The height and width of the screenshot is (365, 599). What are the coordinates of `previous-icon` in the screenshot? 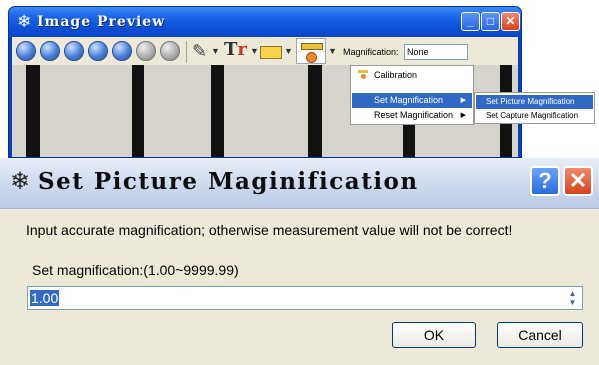 It's located at (98, 51).